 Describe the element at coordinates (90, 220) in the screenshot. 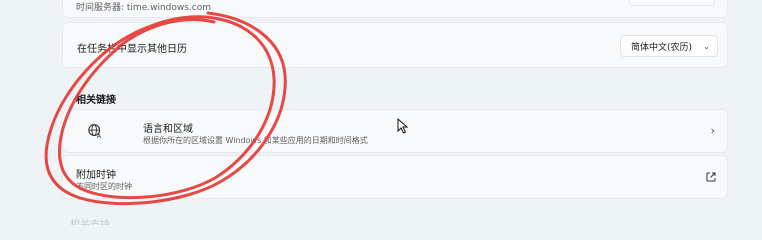

I see `next-section-title: 相关支持` at that location.